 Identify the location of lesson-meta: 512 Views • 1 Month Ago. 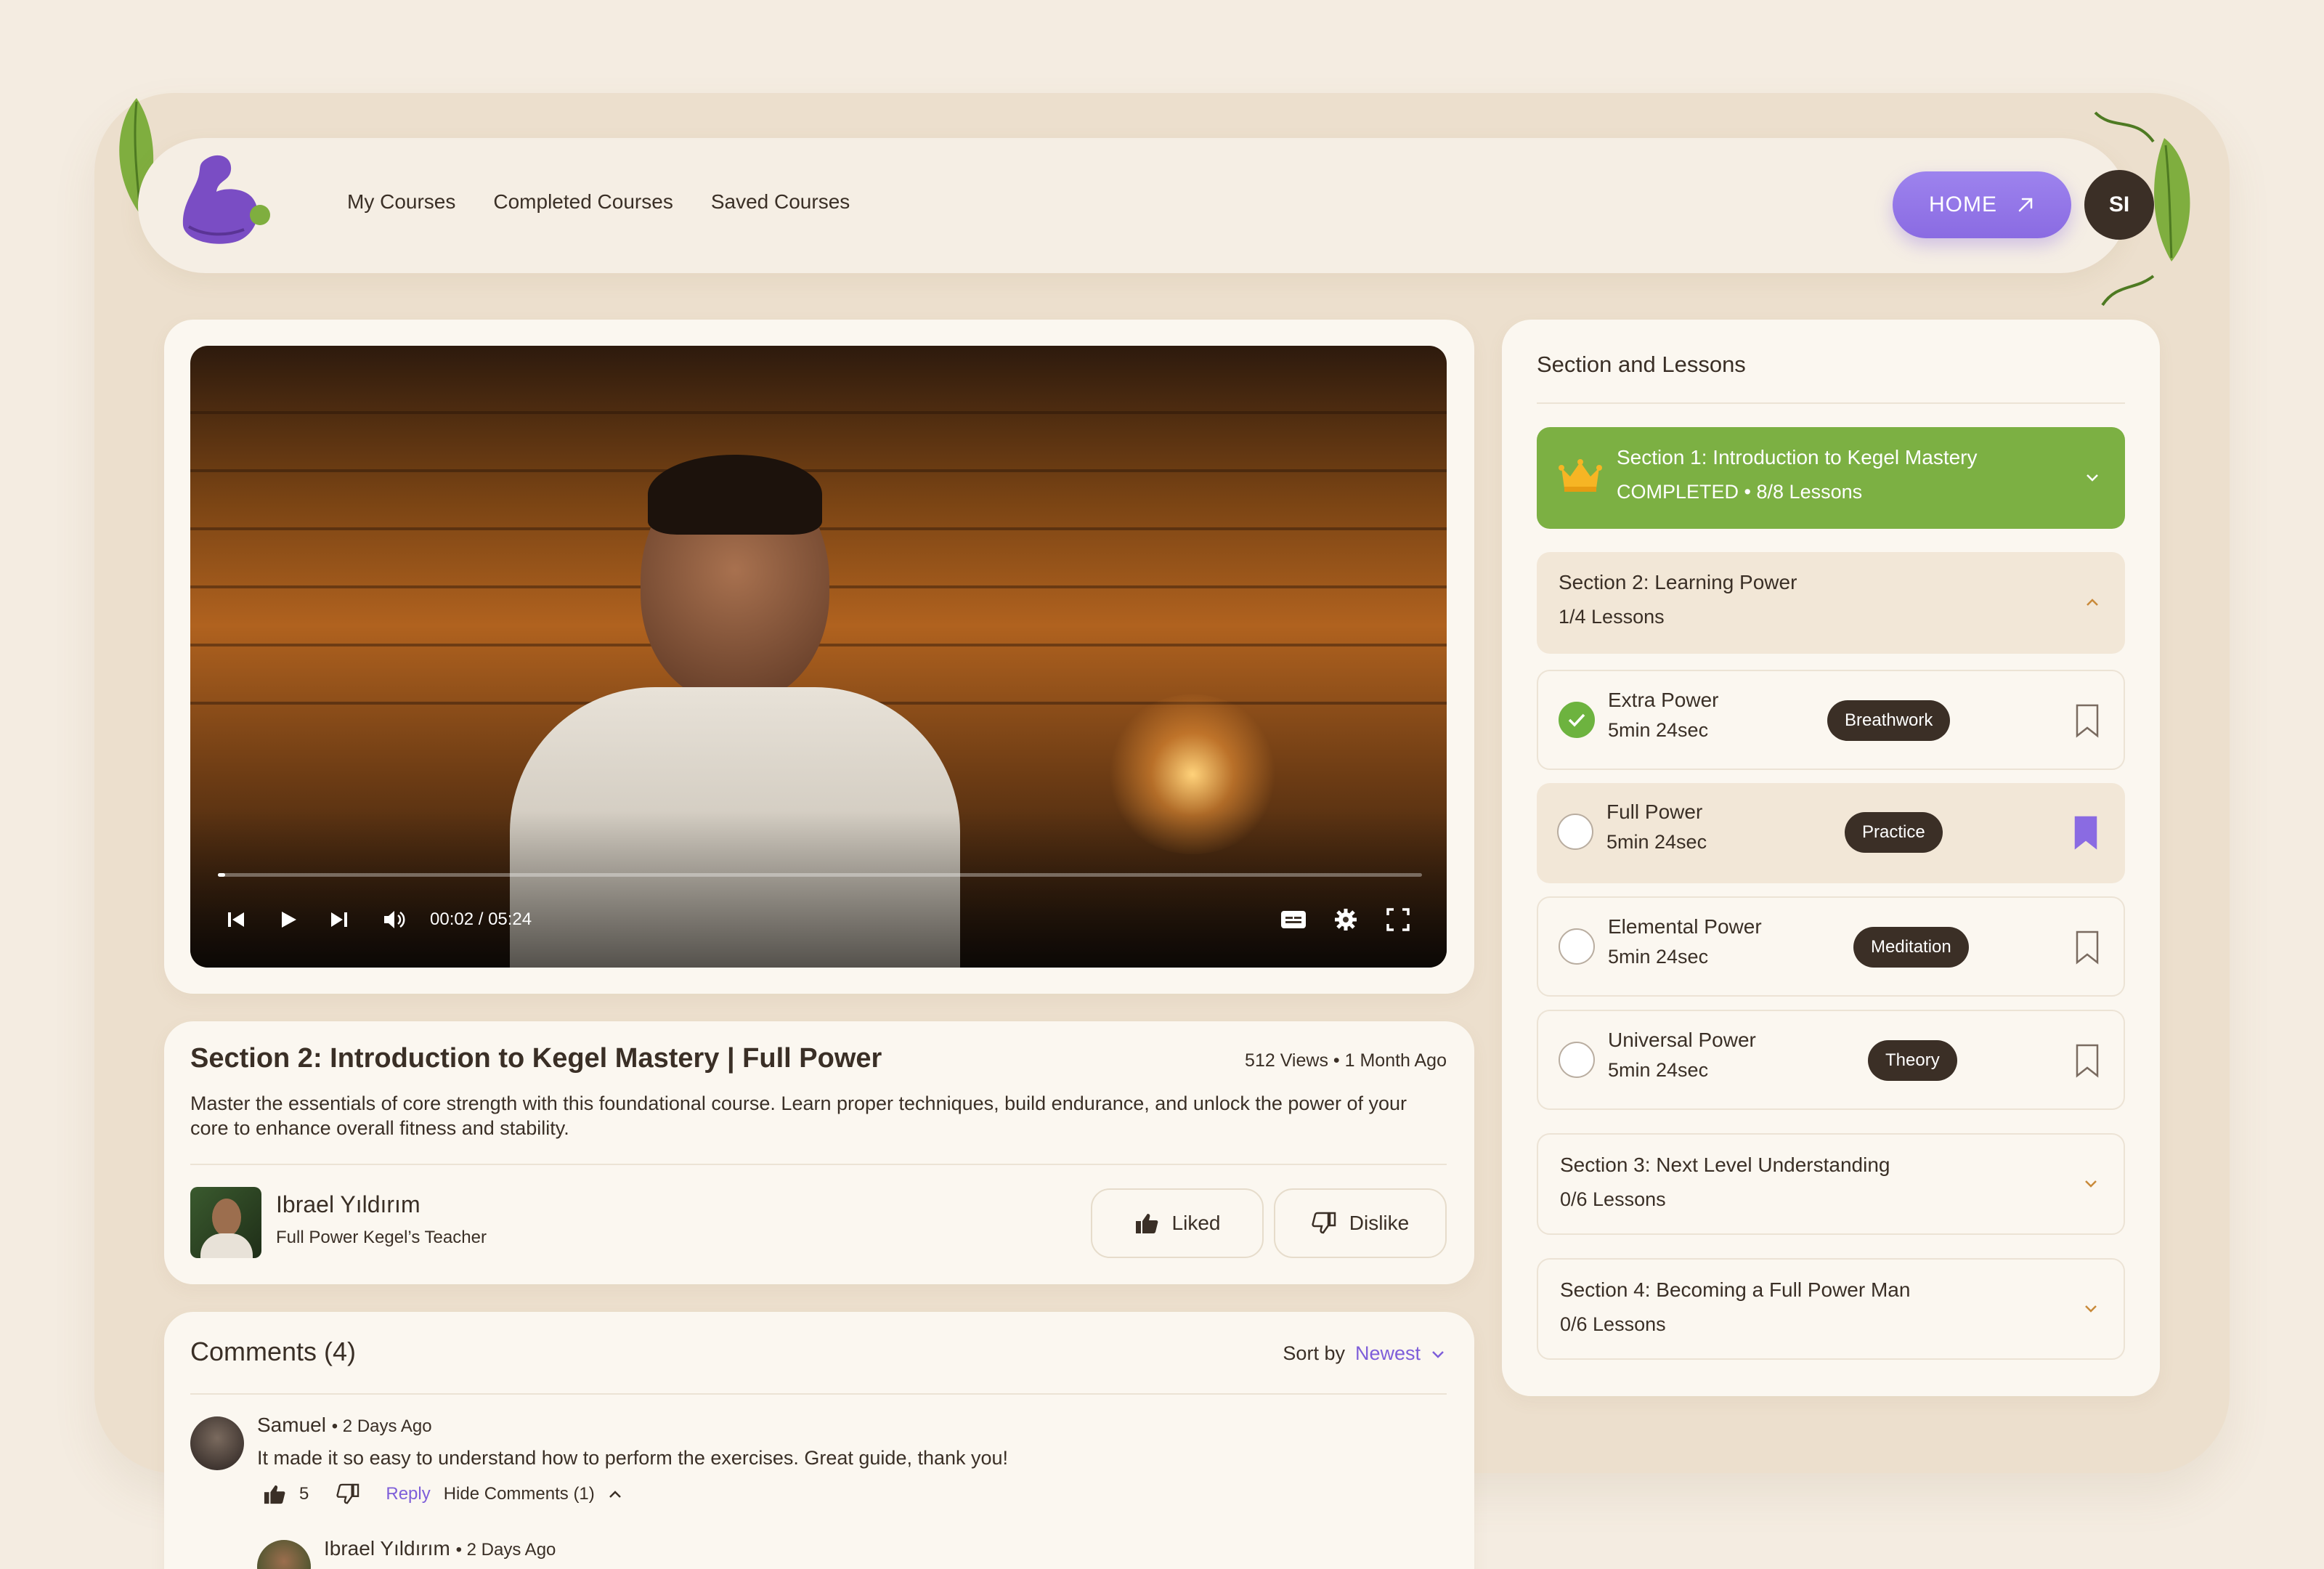
(1346, 1060).